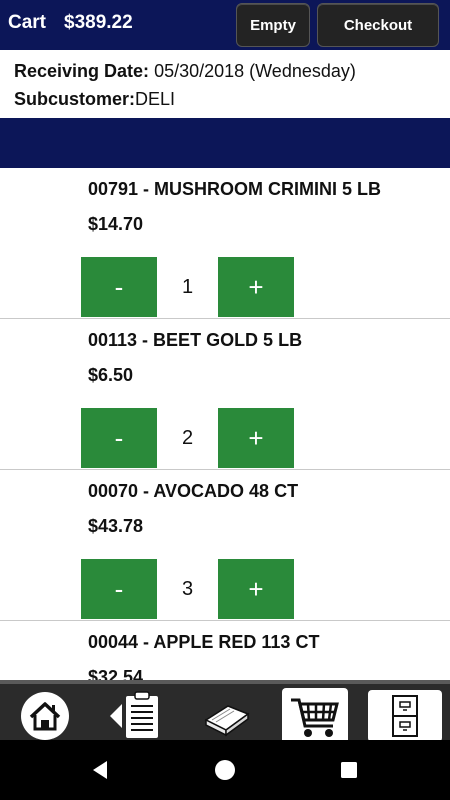 Image resolution: width=450 pixels, height=800 pixels. I want to click on cart-label: Cart, so click(27, 22).